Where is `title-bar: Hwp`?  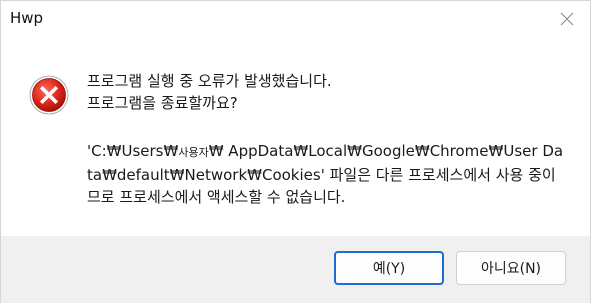 title-bar: Hwp is located at coordinates (295, 19).